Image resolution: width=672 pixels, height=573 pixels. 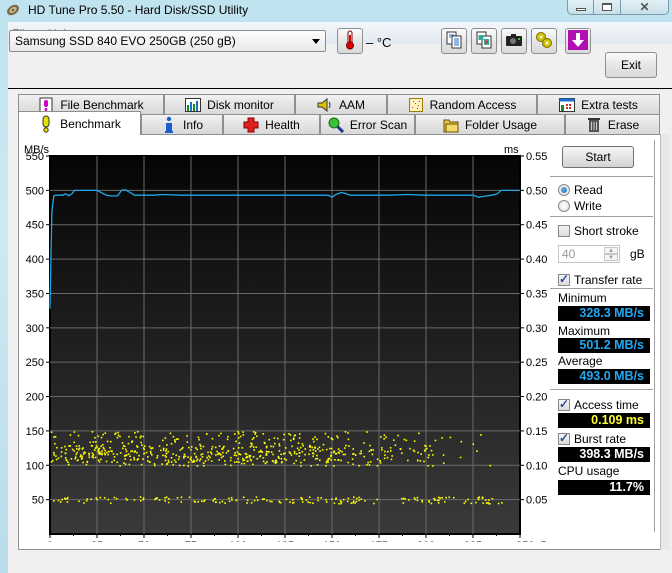 I want to click on x-tick-label: 0, so click(x=50, y=541).